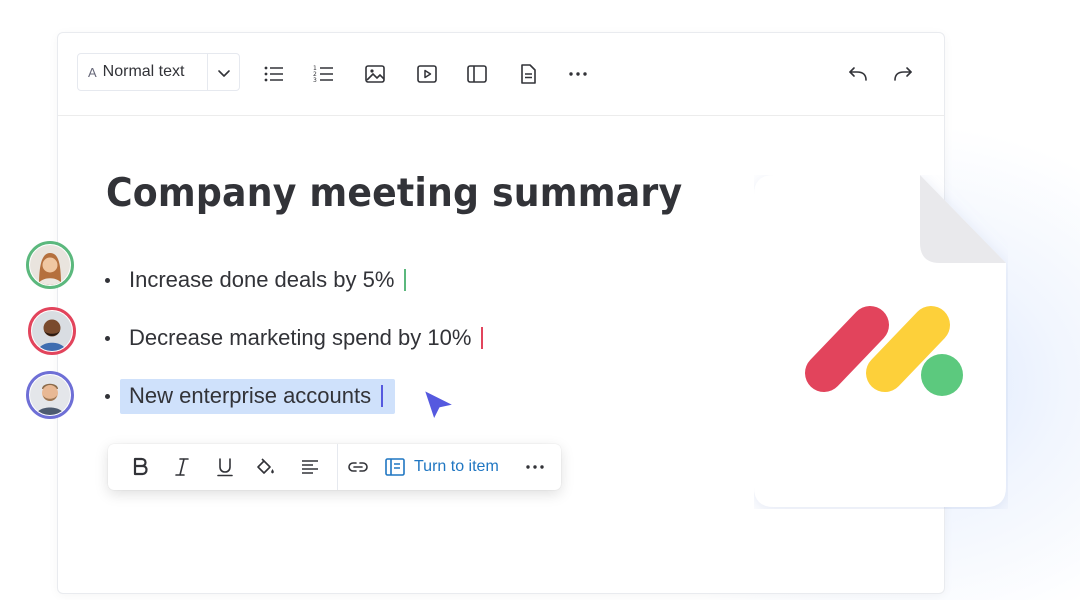  I want to click on bullet-text: Increase done deals by 5%, so click(262, 279).